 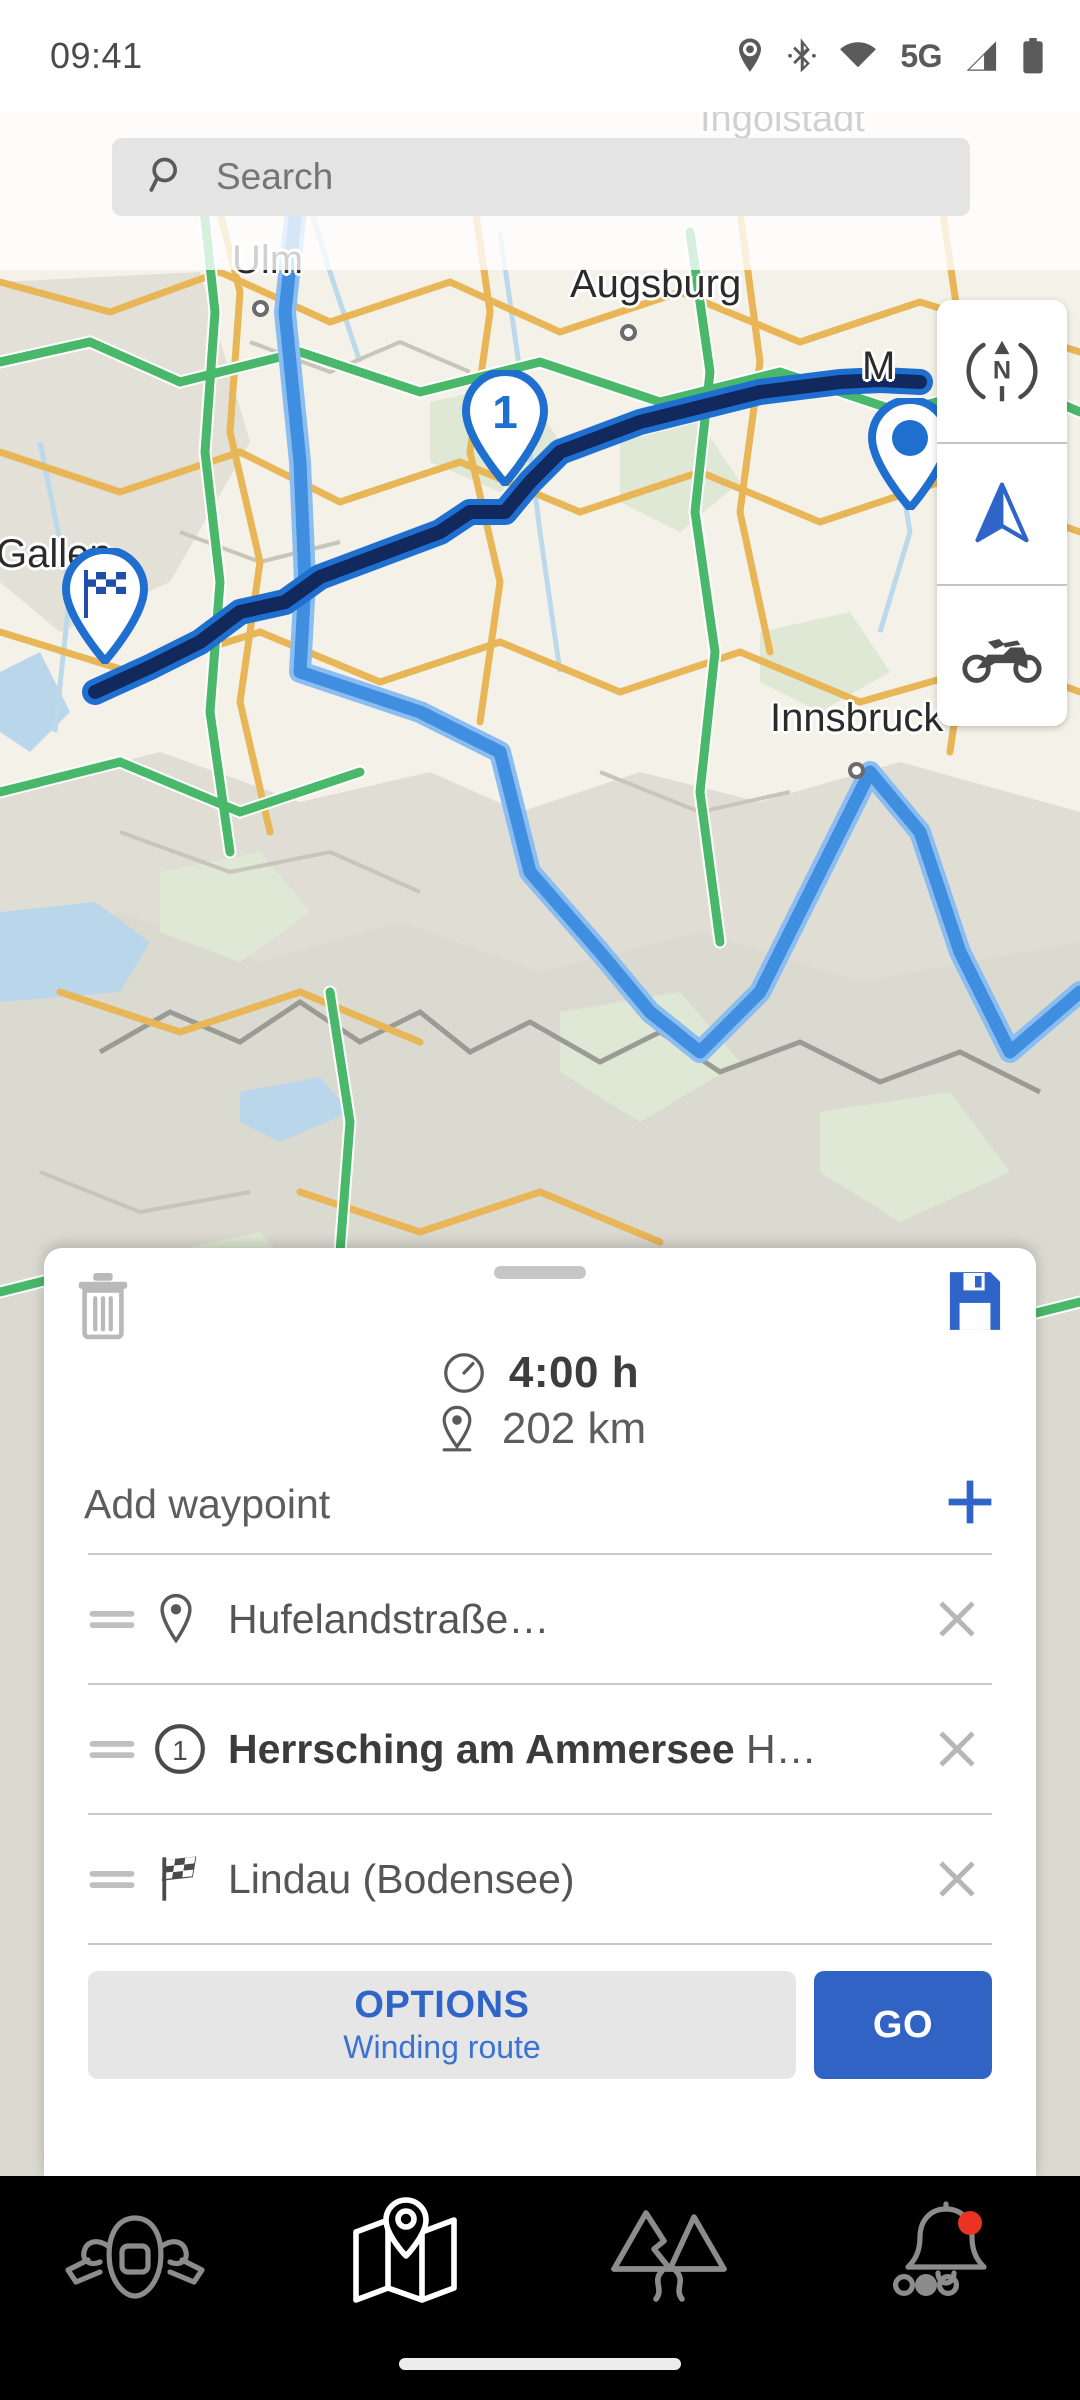 I want to click on save-route-button, so click(x=975, y=1303).